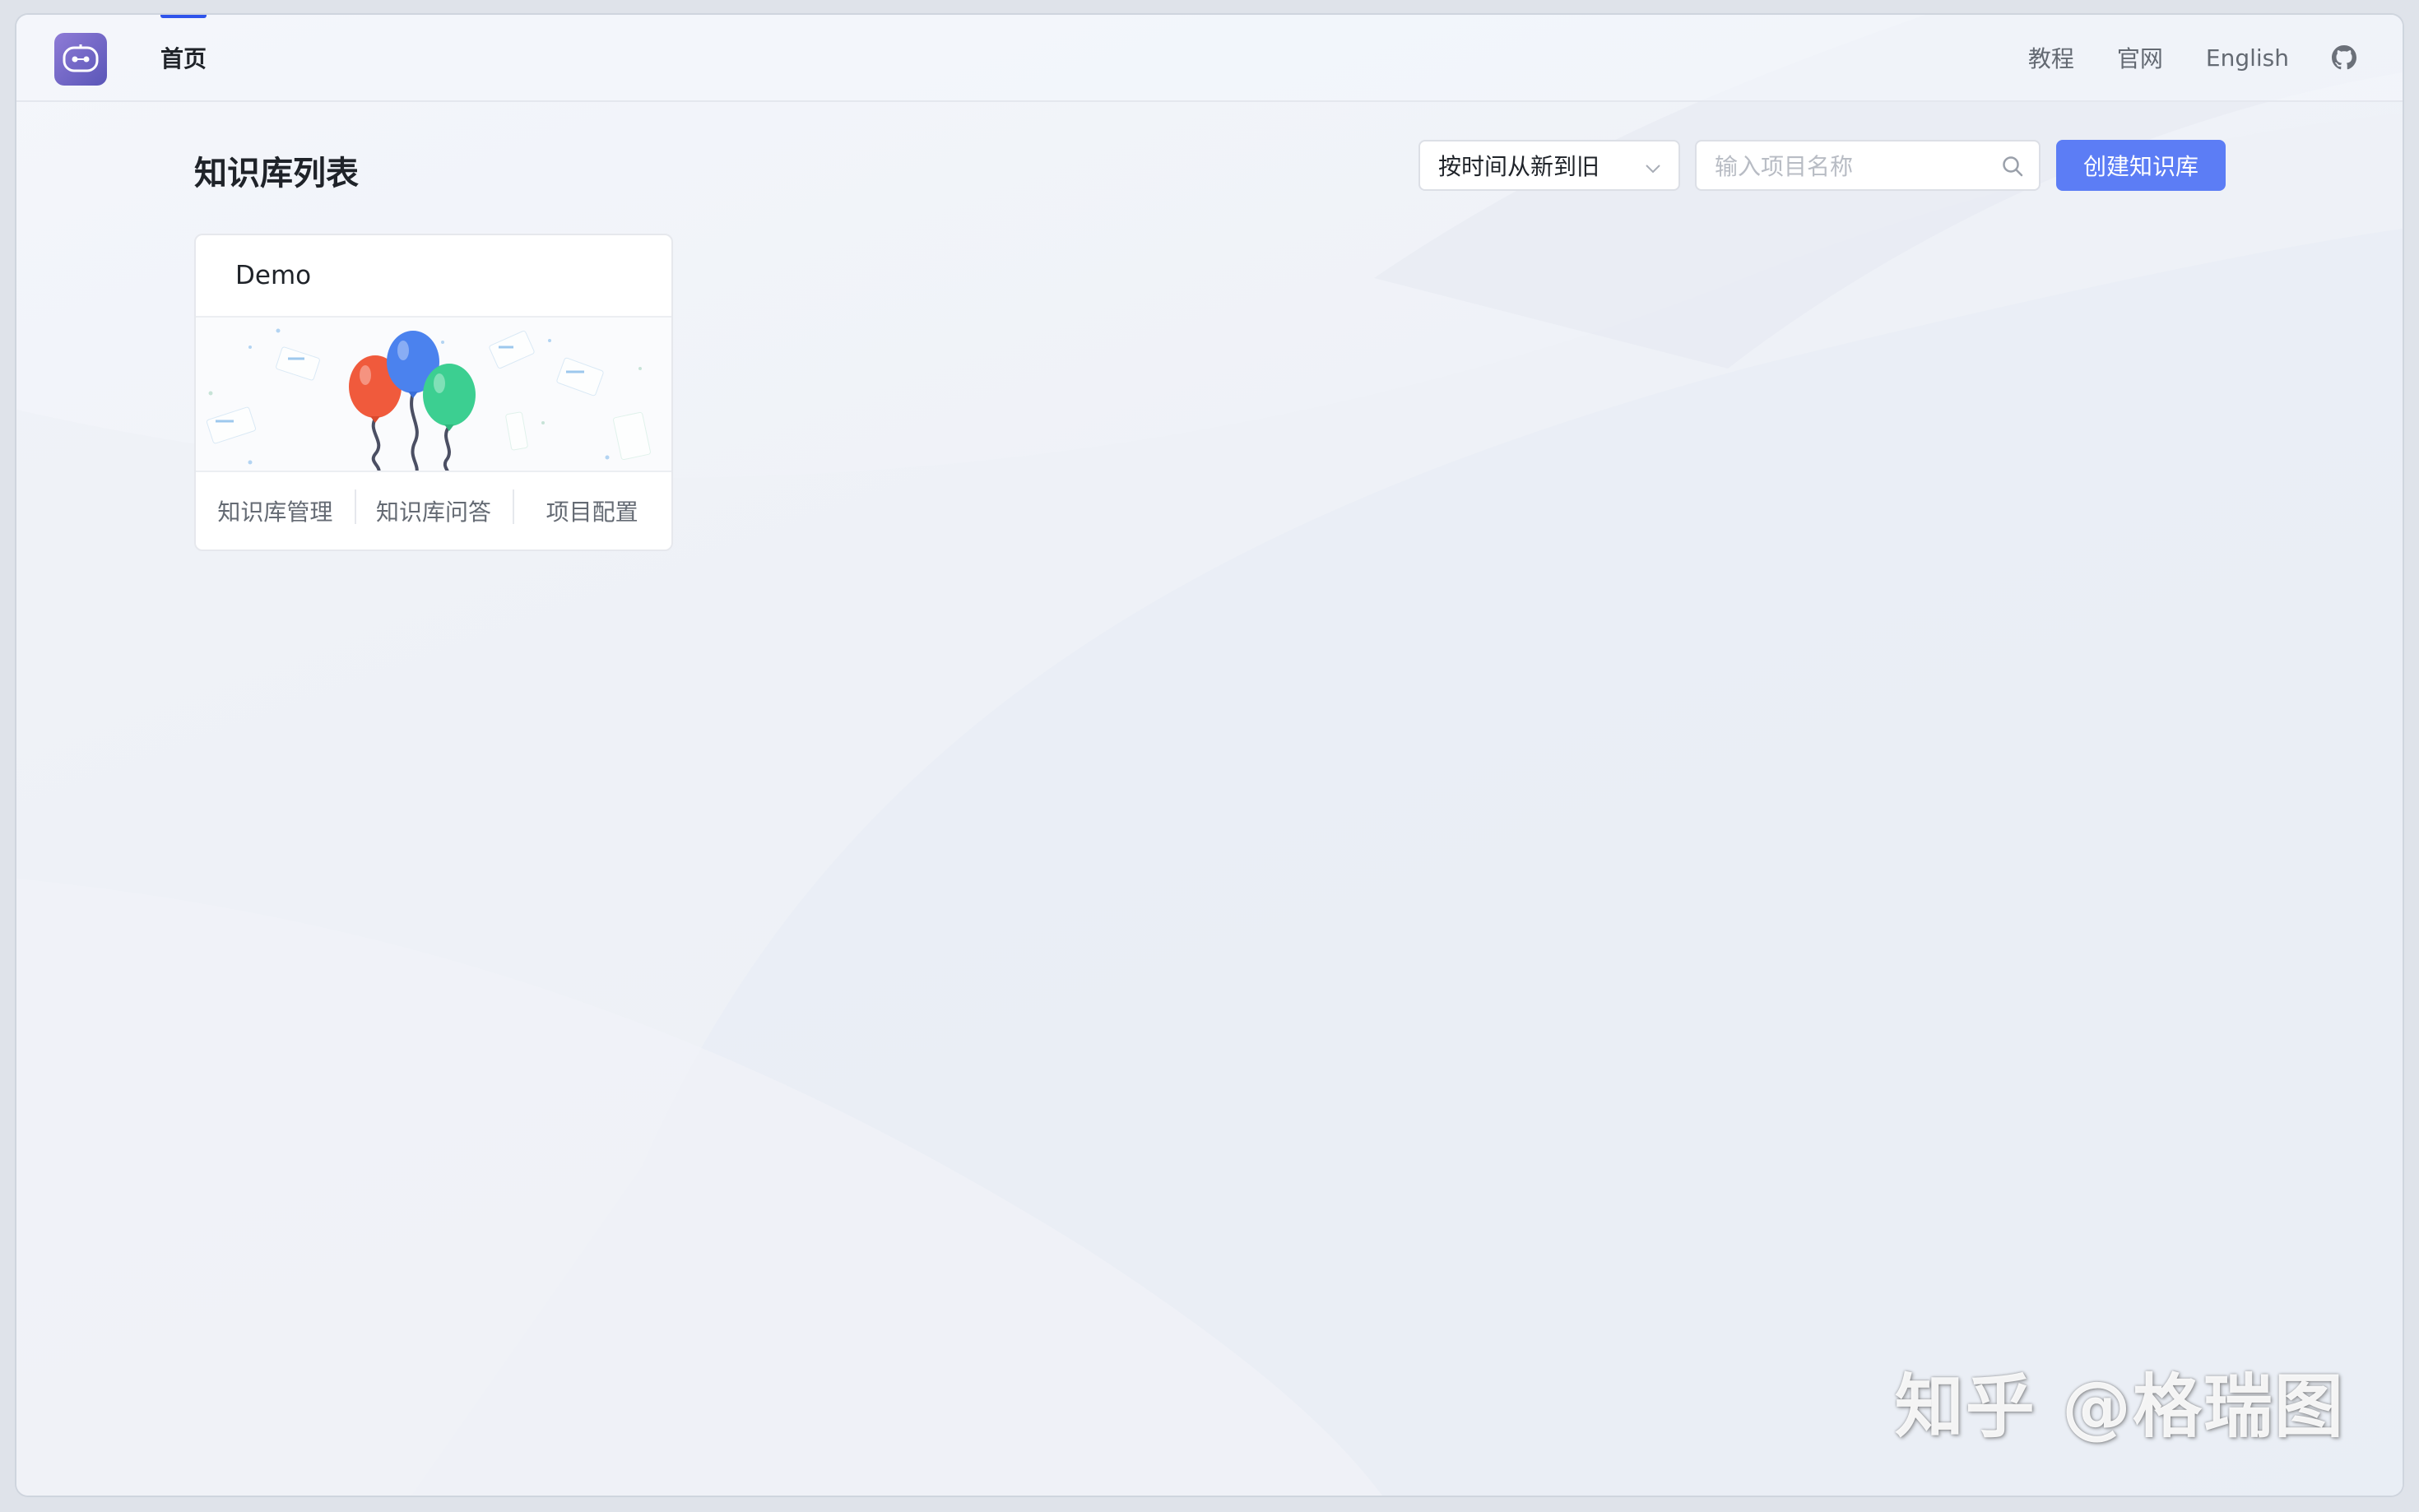 This screenshot has width=2419, height=1512. I want to click on github-icon, so click(2344, 57).